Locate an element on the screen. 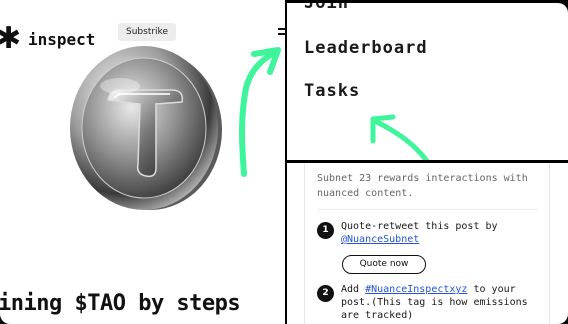 The height and width of the screenshot is (324, 568). nuance-subnet-link: @NuanceSubnet is located at coordinates (380, 239).